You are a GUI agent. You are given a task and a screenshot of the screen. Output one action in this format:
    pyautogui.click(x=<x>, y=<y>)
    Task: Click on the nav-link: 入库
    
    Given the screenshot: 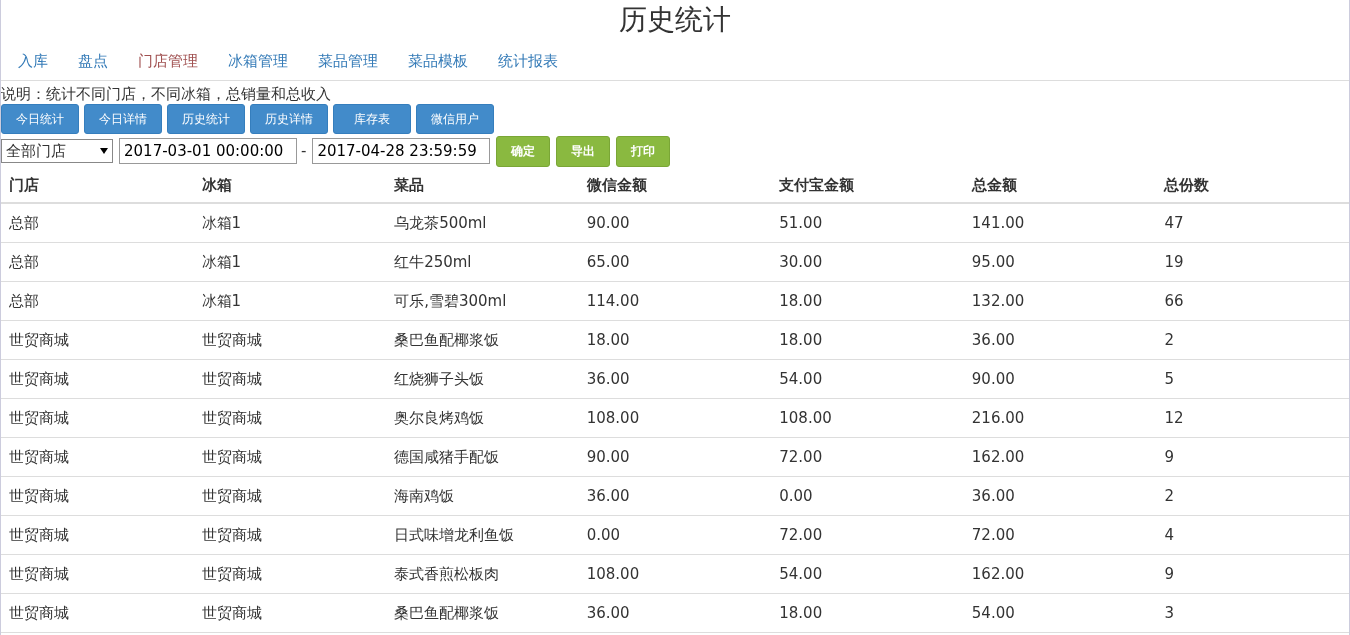 What is the action you would take?
    pyautogui.click(x=33, y=61)
    